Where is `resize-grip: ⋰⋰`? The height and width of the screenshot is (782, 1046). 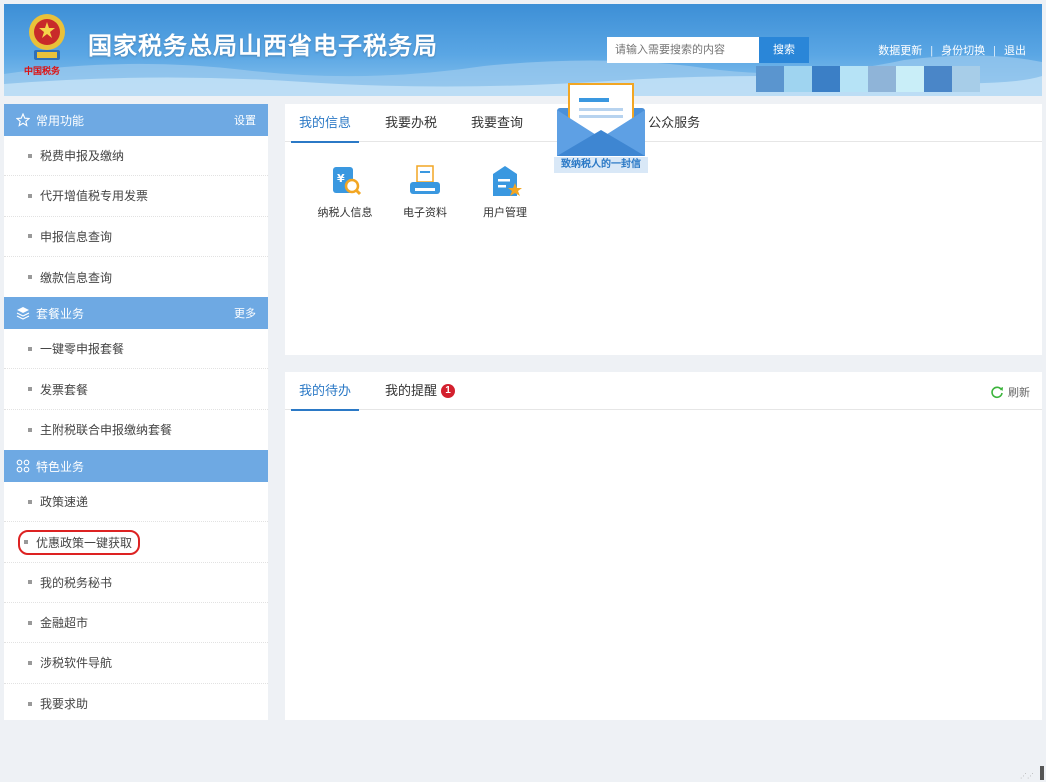 resize-grip: ⋰⋰ is located at coordinates (1027, 776).